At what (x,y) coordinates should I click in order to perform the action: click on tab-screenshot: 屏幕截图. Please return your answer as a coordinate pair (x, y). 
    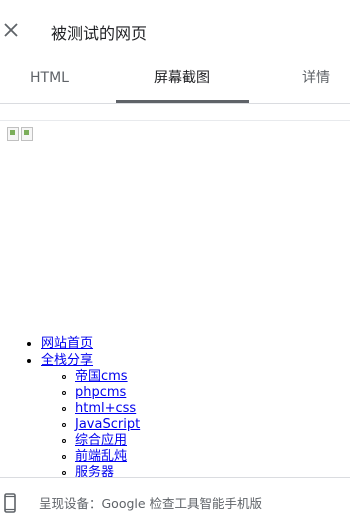
    Looking at the image, I should click on (182, 82).